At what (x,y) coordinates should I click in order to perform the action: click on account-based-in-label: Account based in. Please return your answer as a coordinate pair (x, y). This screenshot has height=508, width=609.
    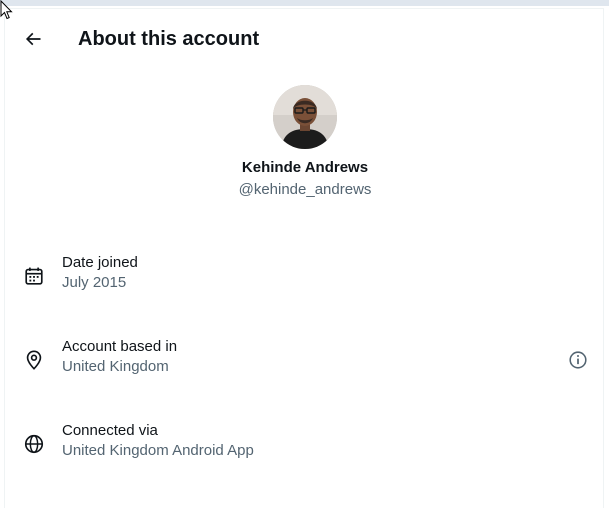
    Looking at the image, I should click on (120, 346).